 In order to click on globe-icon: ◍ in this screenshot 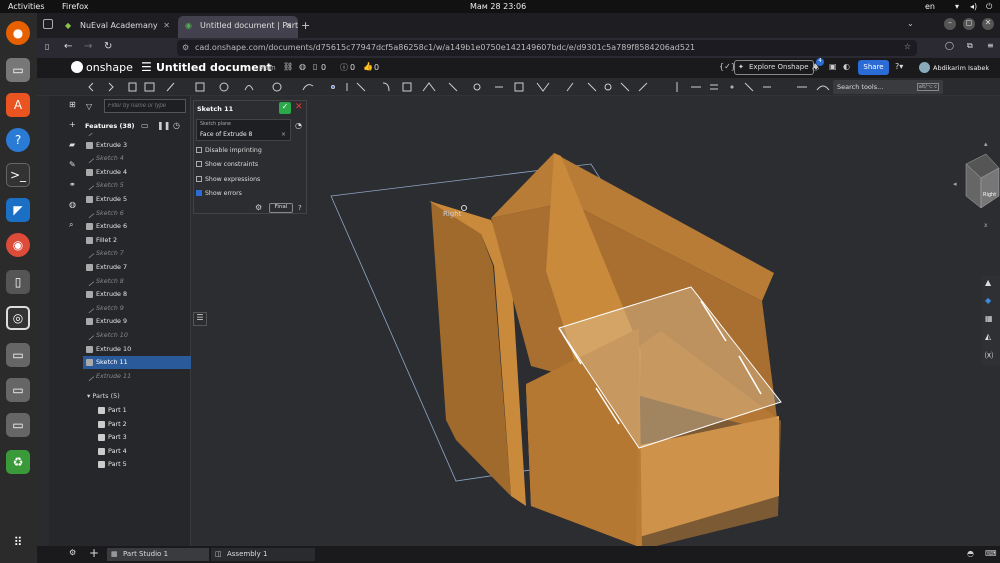, I will do `click(302, 66)`.